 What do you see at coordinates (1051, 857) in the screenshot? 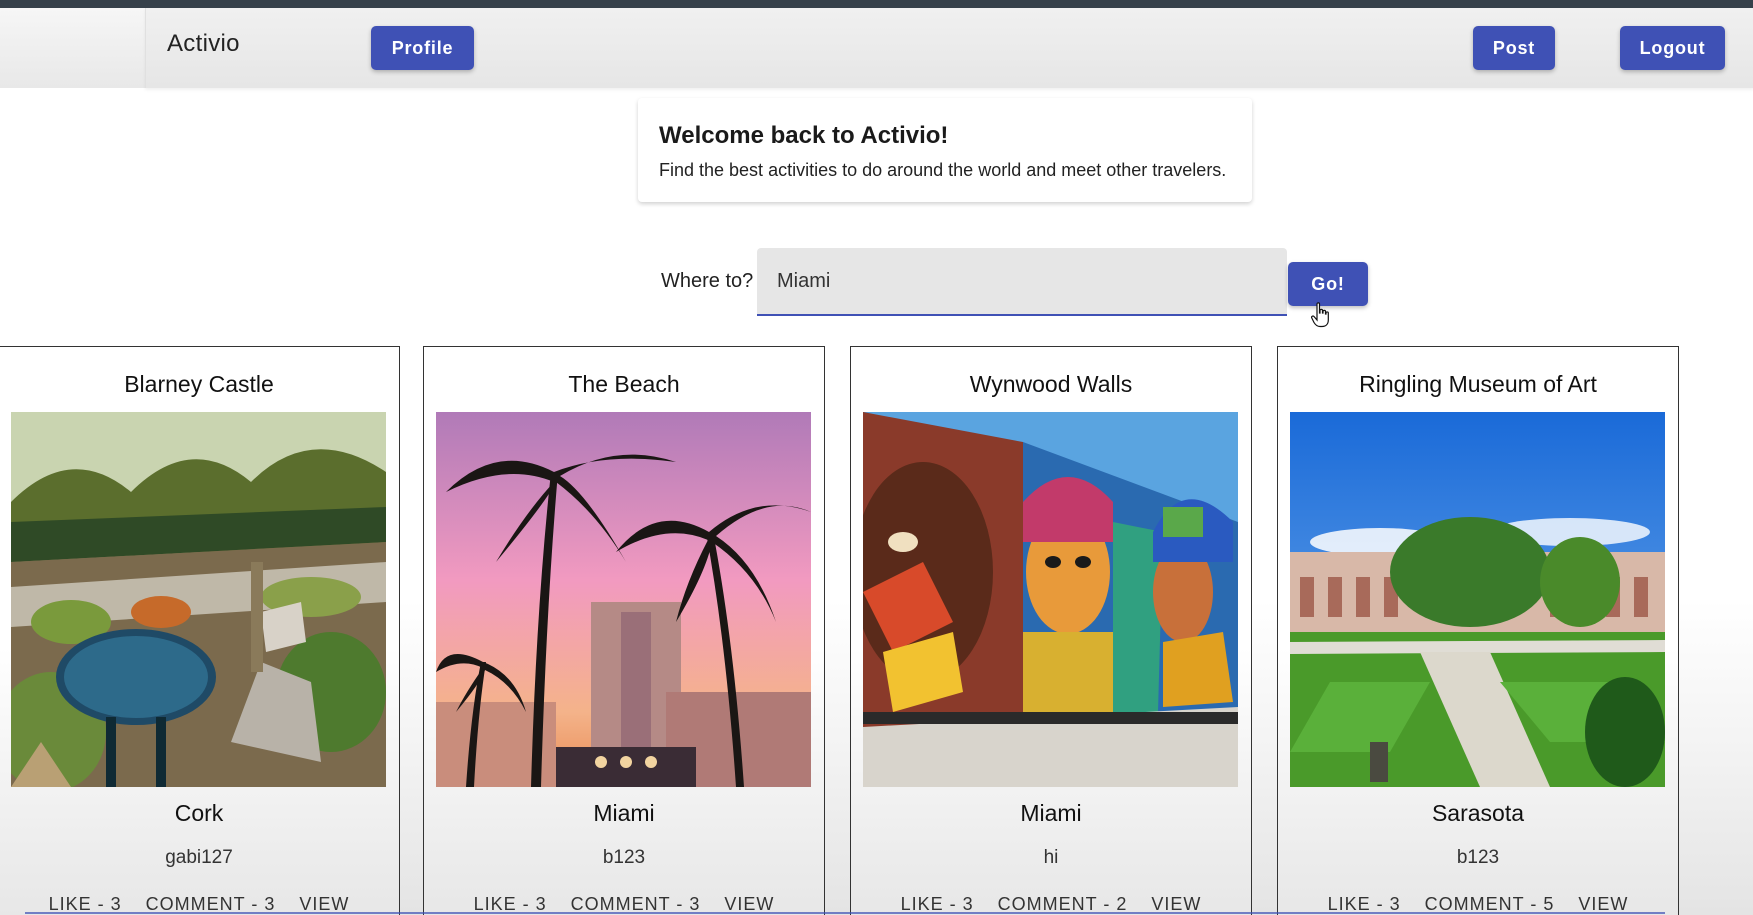
I see `card-username: hi` at bounding box center [1051, 857].